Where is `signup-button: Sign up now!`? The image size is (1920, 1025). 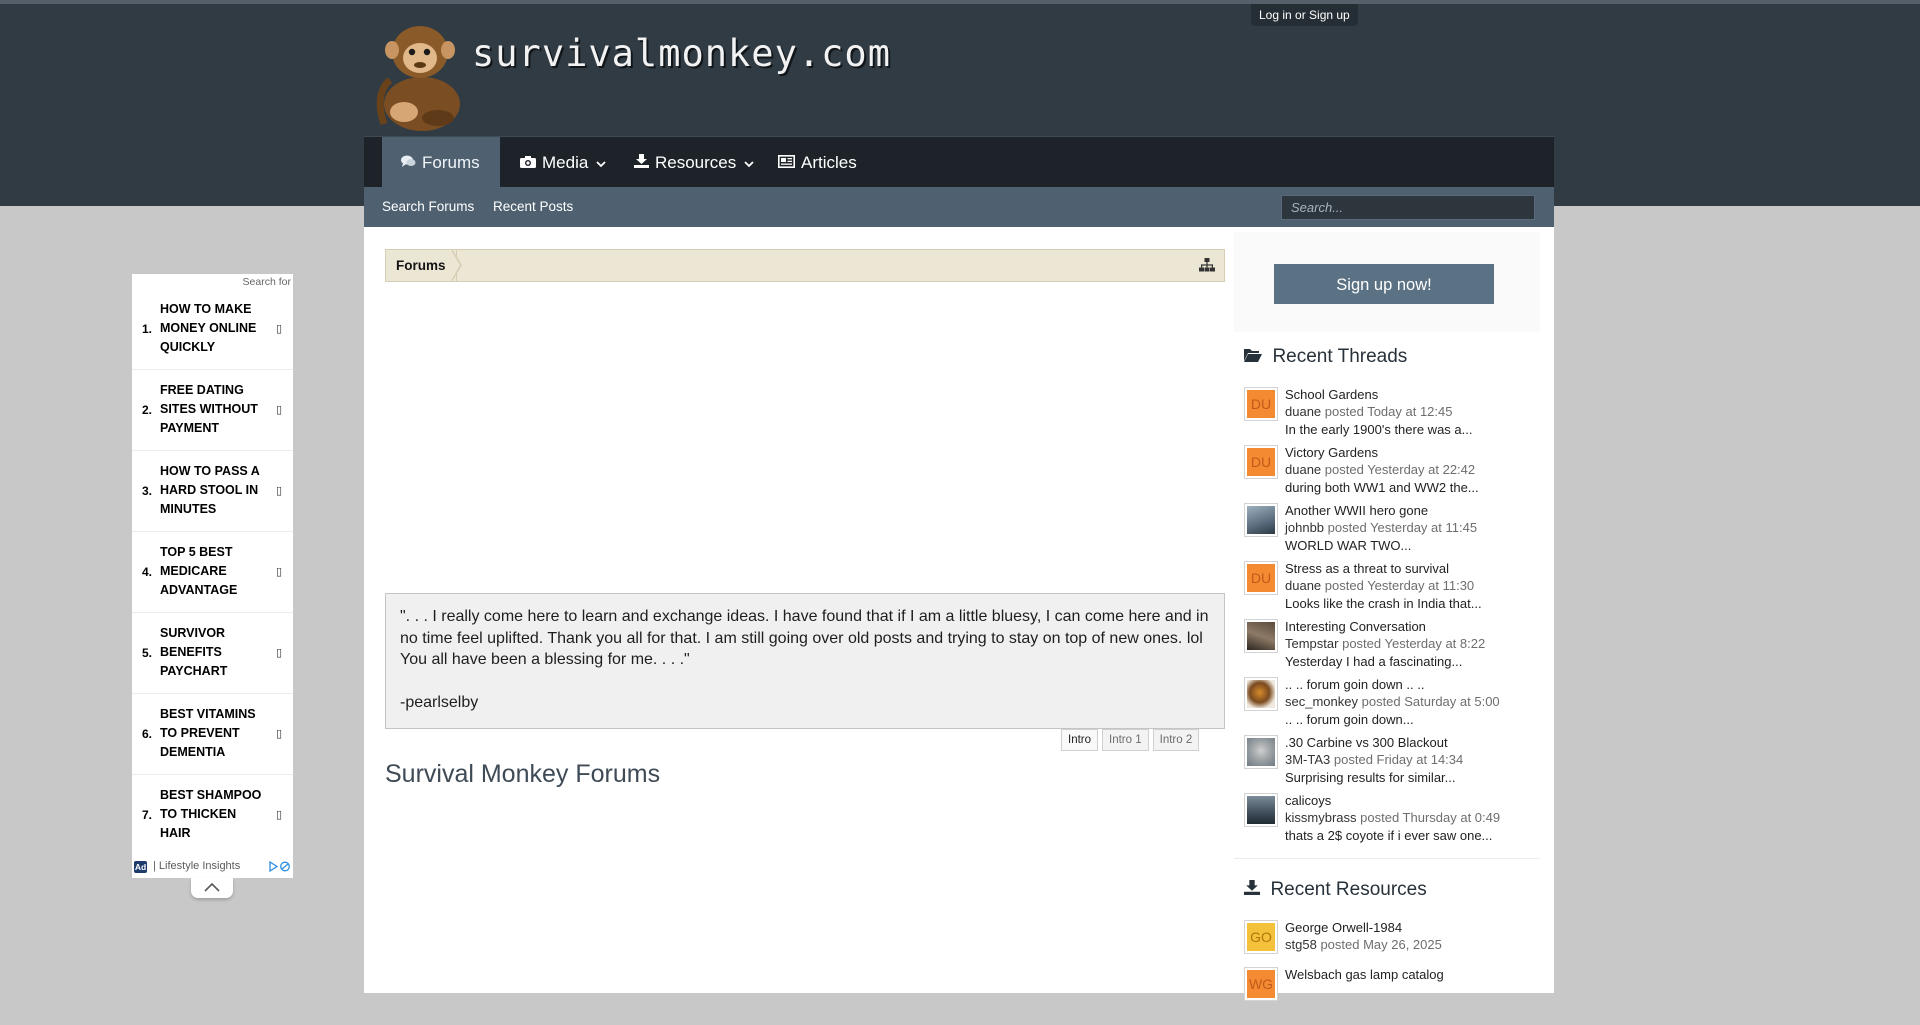 signup-button: Sign up now! is located at coordinates (1384, 284).